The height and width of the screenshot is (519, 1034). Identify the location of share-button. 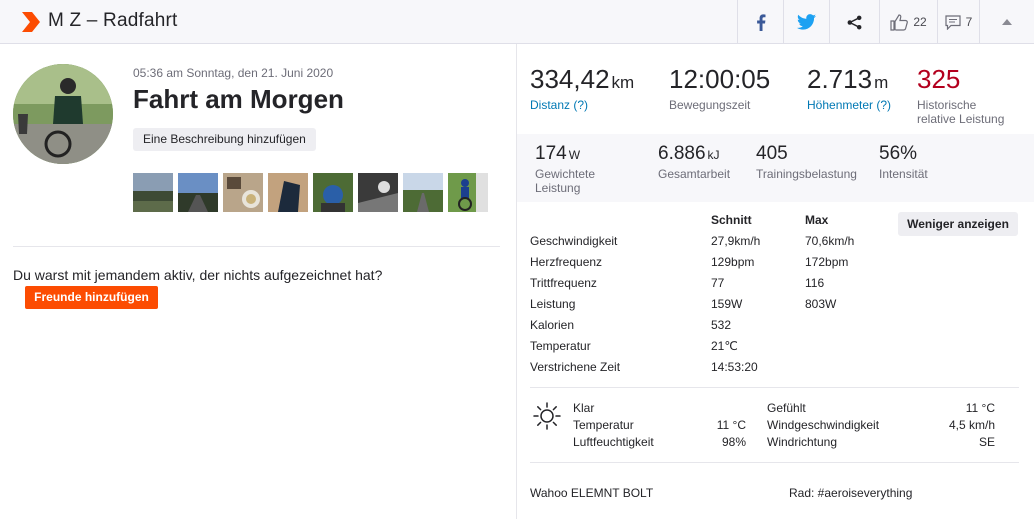
(854, 22).